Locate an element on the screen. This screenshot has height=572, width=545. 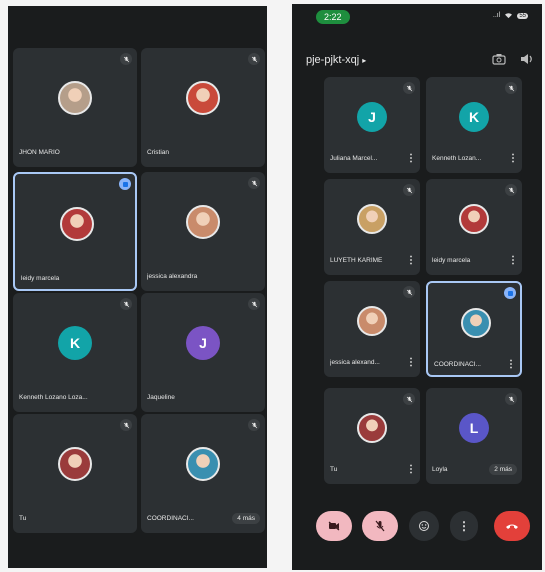
leave-call-button is located at coordinates (512, 526).